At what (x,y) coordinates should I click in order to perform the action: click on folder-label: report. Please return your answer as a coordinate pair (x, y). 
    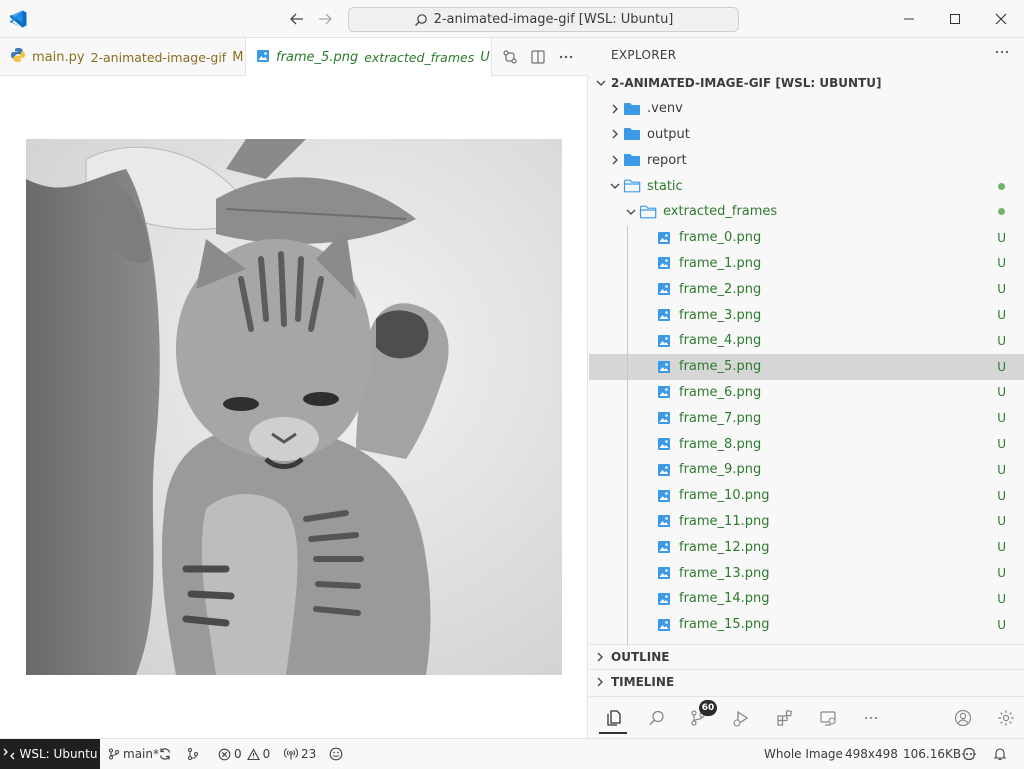
    Looking at the image, I should click on (667, 160).